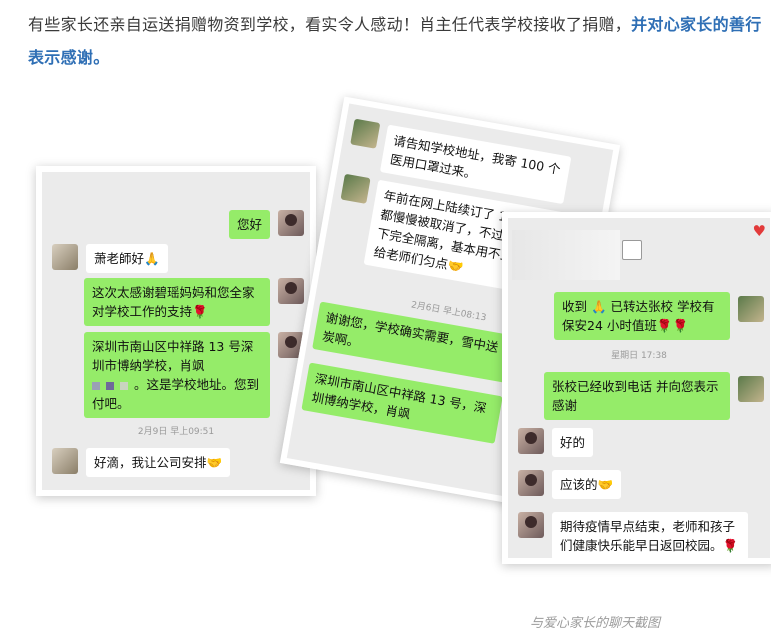 The height and width of the screenshot is (640, 771). I want to click on heart-icon: ♥, so click(759, 231).